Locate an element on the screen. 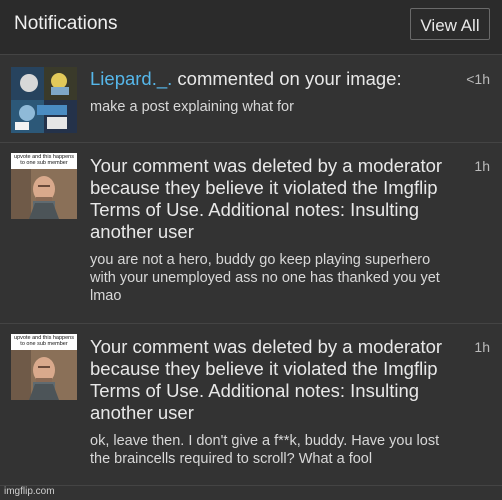 This screenshot has width=502, height=500. commenter-username: Liepard._. is located at coordinates (131, 78).